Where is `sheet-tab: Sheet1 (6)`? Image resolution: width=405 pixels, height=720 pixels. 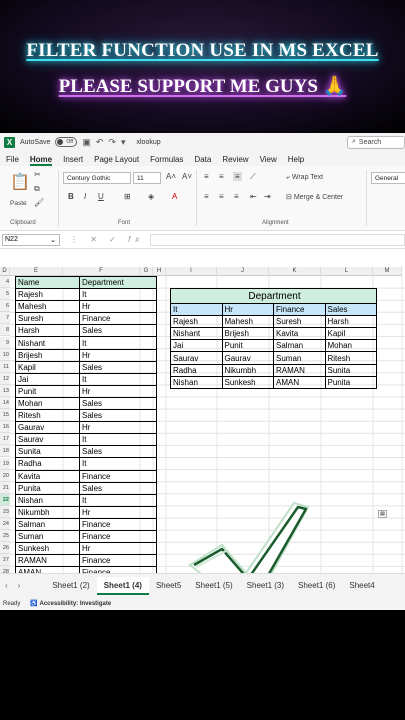 sheet-tab: Sheet1 (6) is located at coordinates (316, 586).